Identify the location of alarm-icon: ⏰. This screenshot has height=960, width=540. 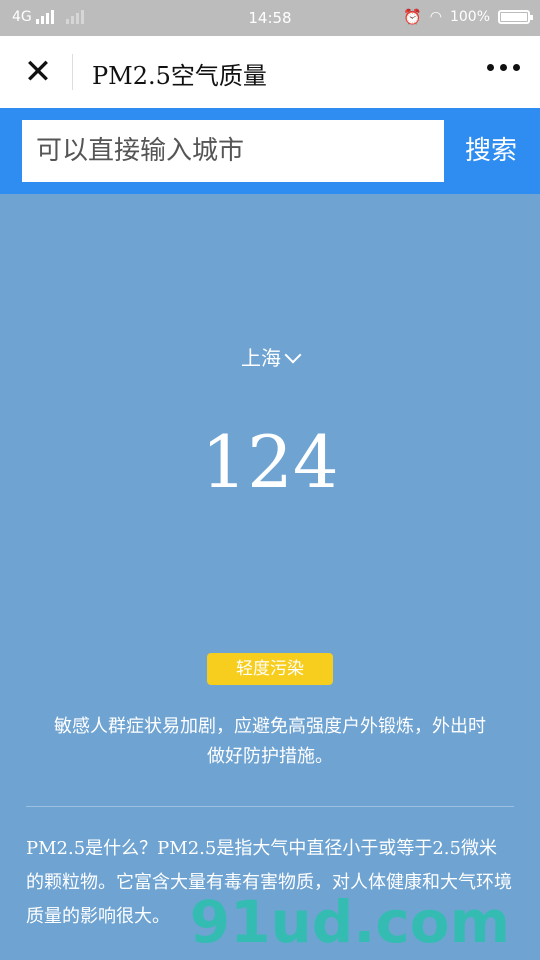
(412, 17).